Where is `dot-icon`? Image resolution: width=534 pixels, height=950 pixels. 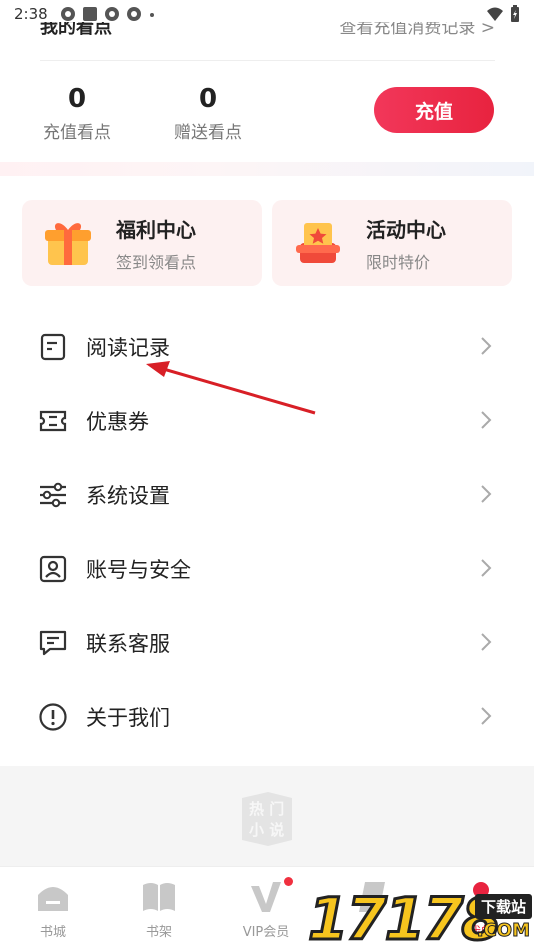 dot-icon is located at coordinates (151, 15).